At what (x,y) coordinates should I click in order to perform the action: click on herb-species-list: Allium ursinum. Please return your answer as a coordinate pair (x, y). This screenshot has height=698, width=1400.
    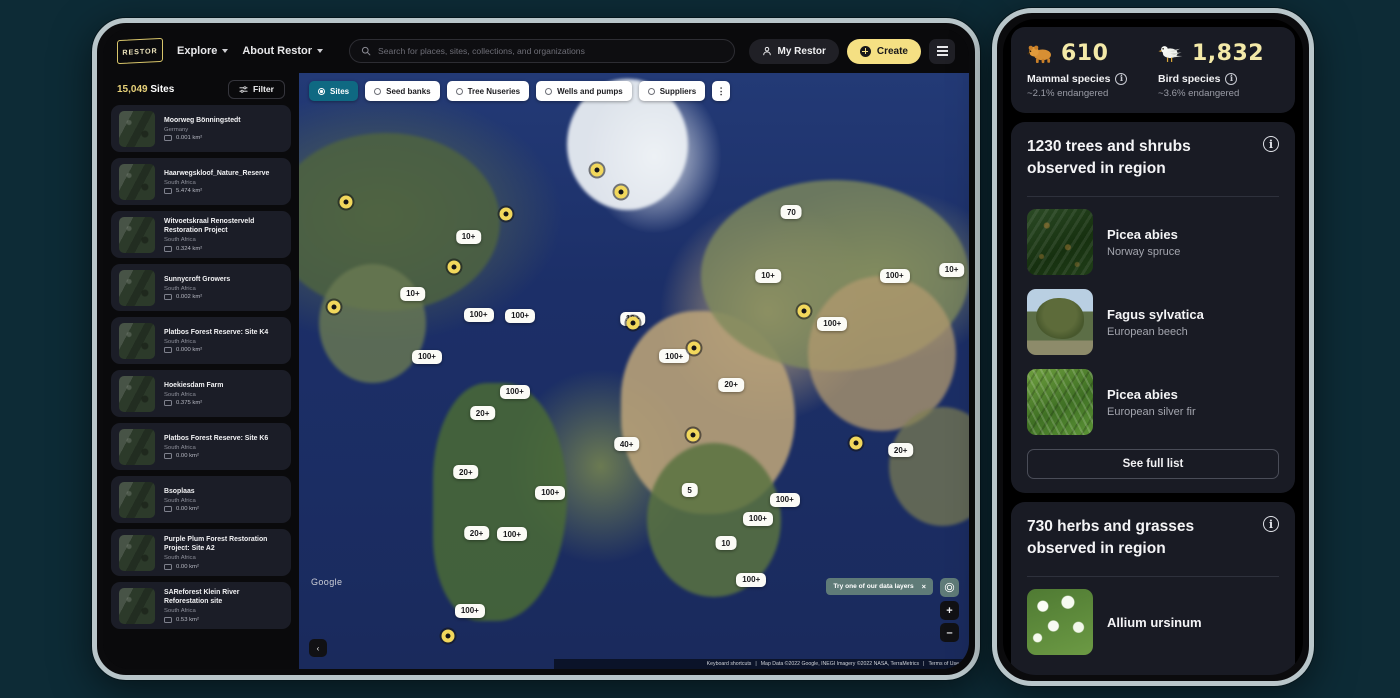
    Looking at the image, I should click on (1153, 622).